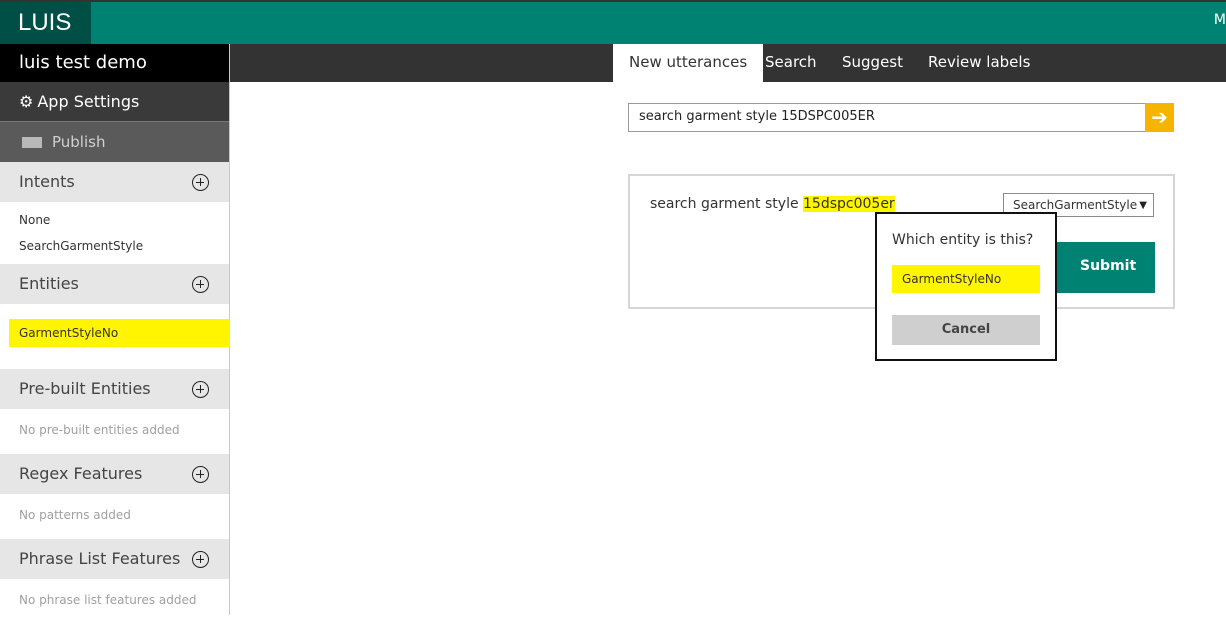 This screenshot has height=624, width=1226. I want to click on phrase-list-title: Phrase List Features, so click(100, 558).